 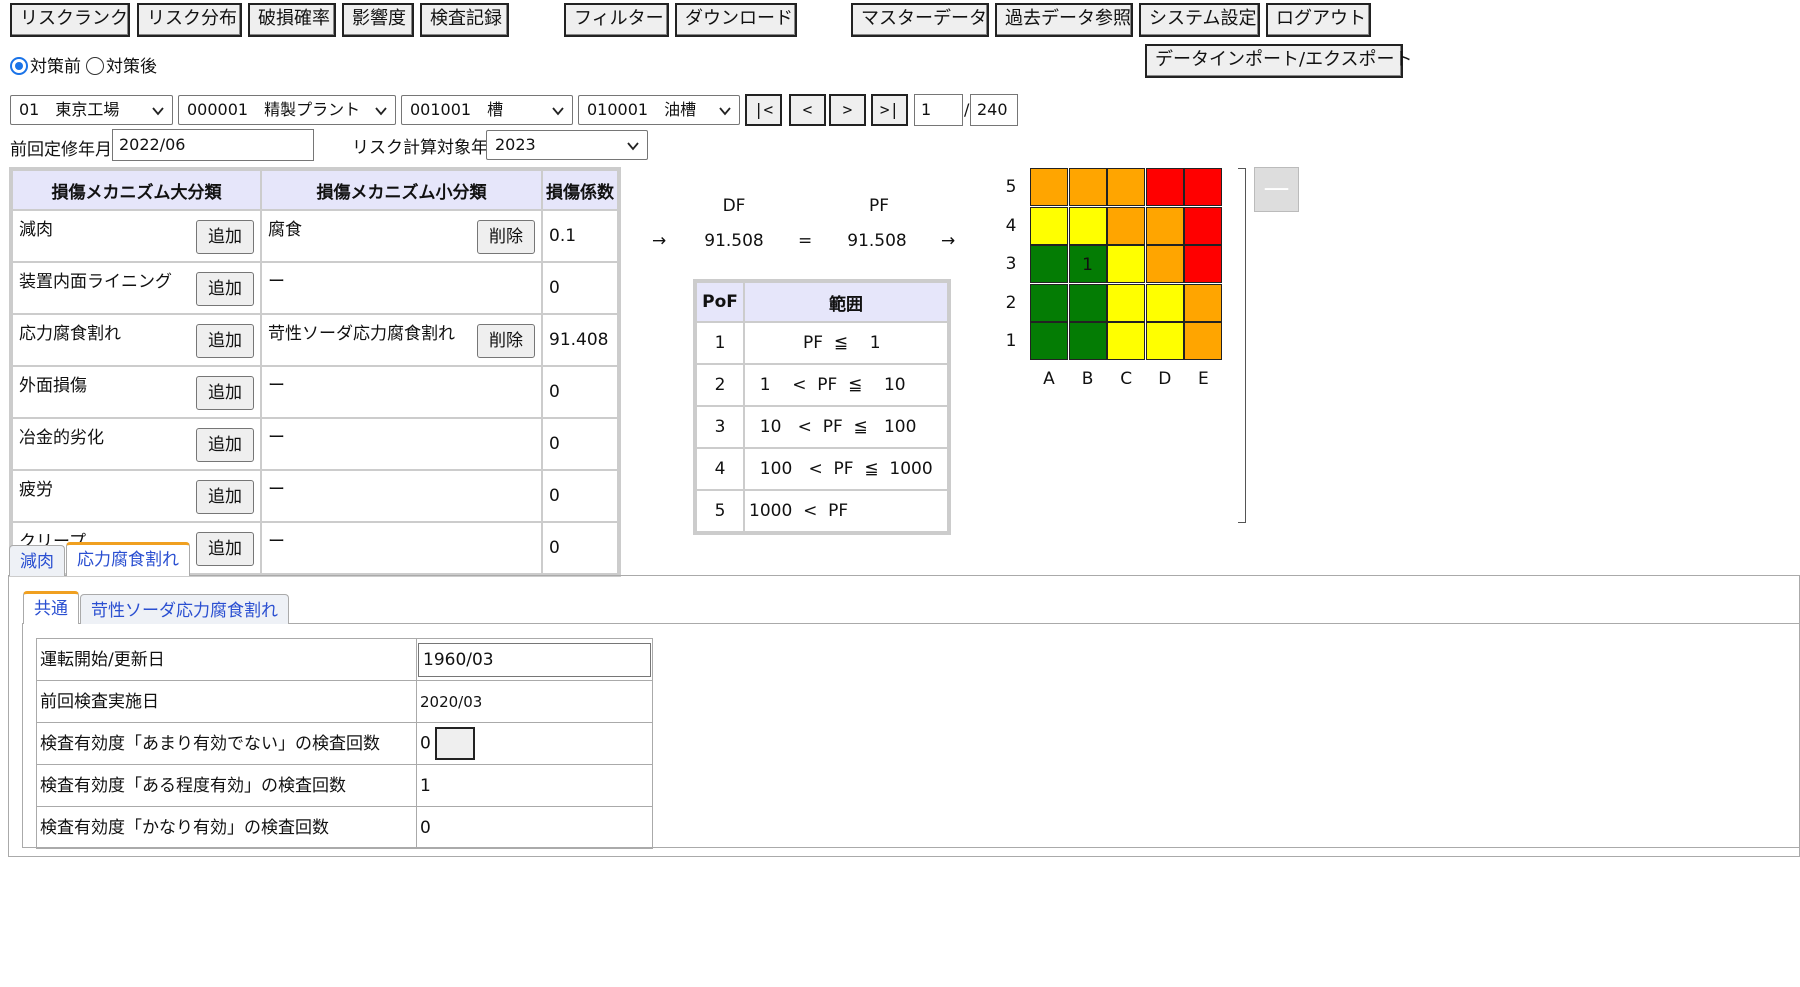 I want to click on table-row: 冶金的劣化 追加ー 0, so click(x=315, y=444).